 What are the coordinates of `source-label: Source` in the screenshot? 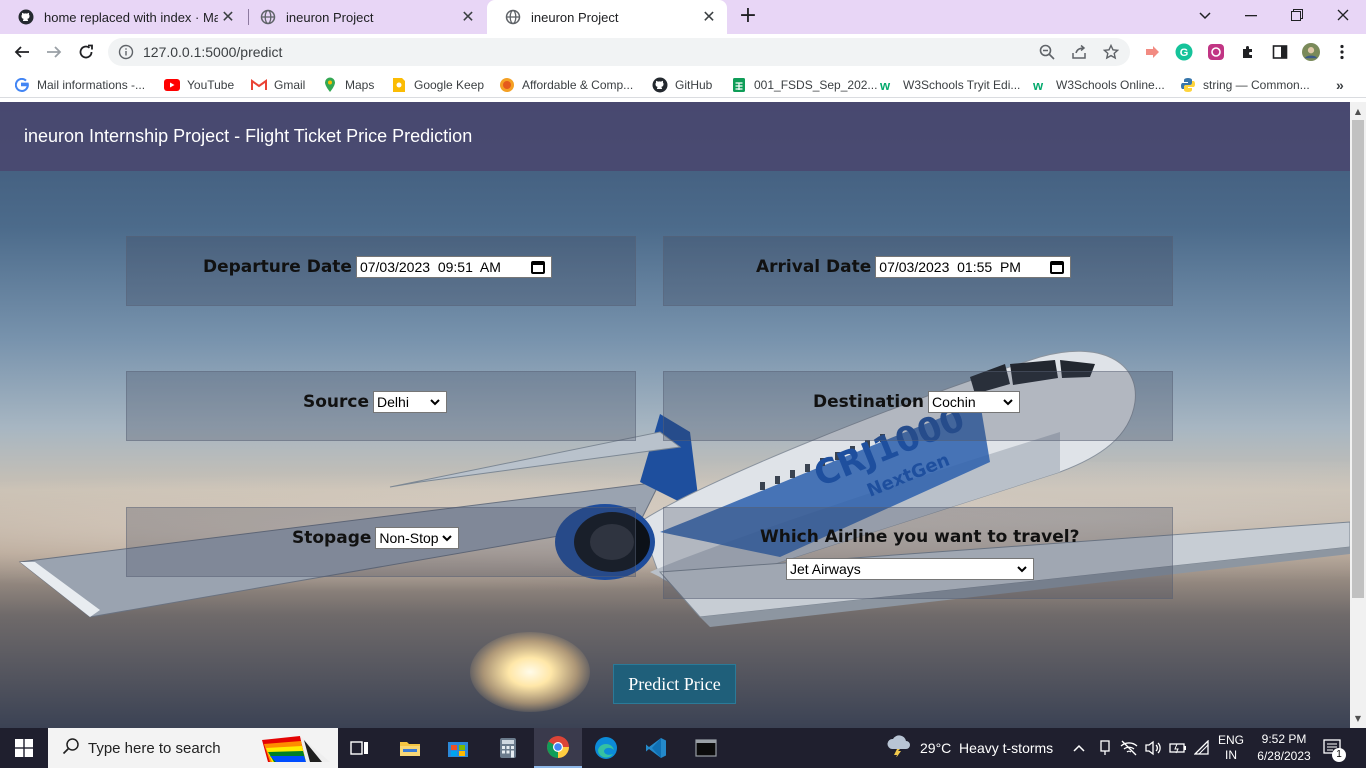 It's located at (336, 402).